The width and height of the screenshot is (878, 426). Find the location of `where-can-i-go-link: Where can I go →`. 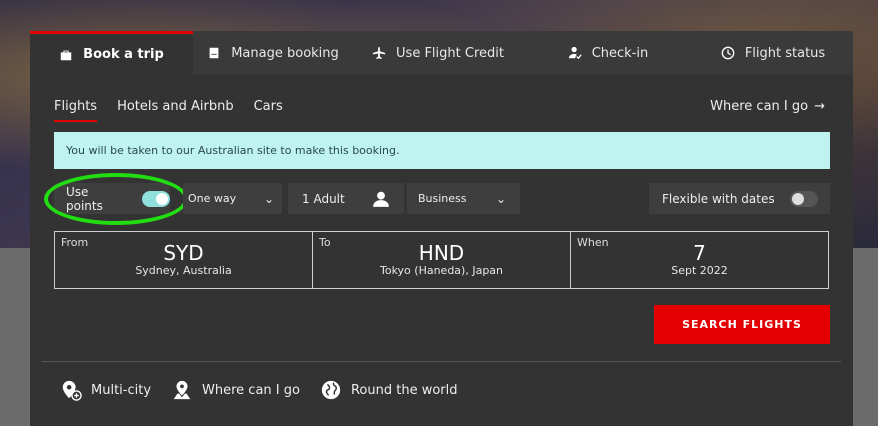

where-can-i-go-link: Where can I go → is located at coordinates (767, 106).